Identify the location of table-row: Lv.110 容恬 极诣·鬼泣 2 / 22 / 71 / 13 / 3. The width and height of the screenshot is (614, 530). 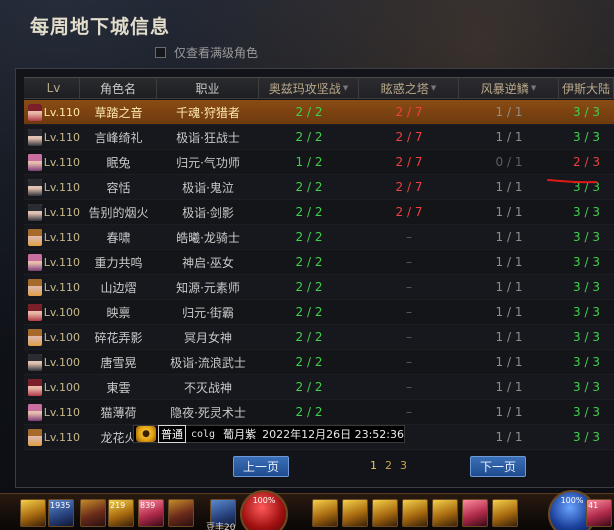
(319, 187).